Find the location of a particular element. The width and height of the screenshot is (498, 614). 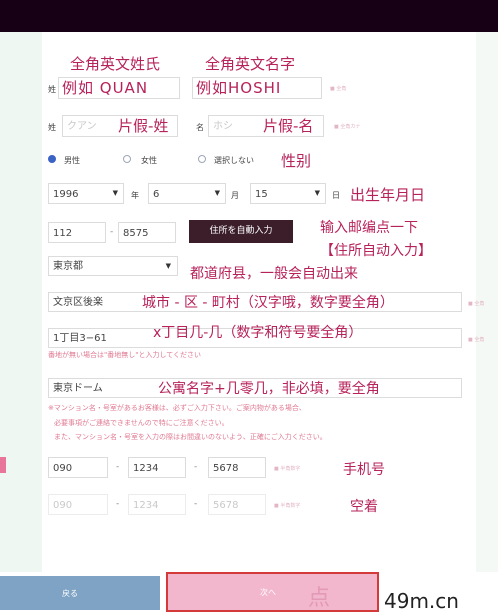

phone-b3-value: 5678 is located at coordinates (226, 505).